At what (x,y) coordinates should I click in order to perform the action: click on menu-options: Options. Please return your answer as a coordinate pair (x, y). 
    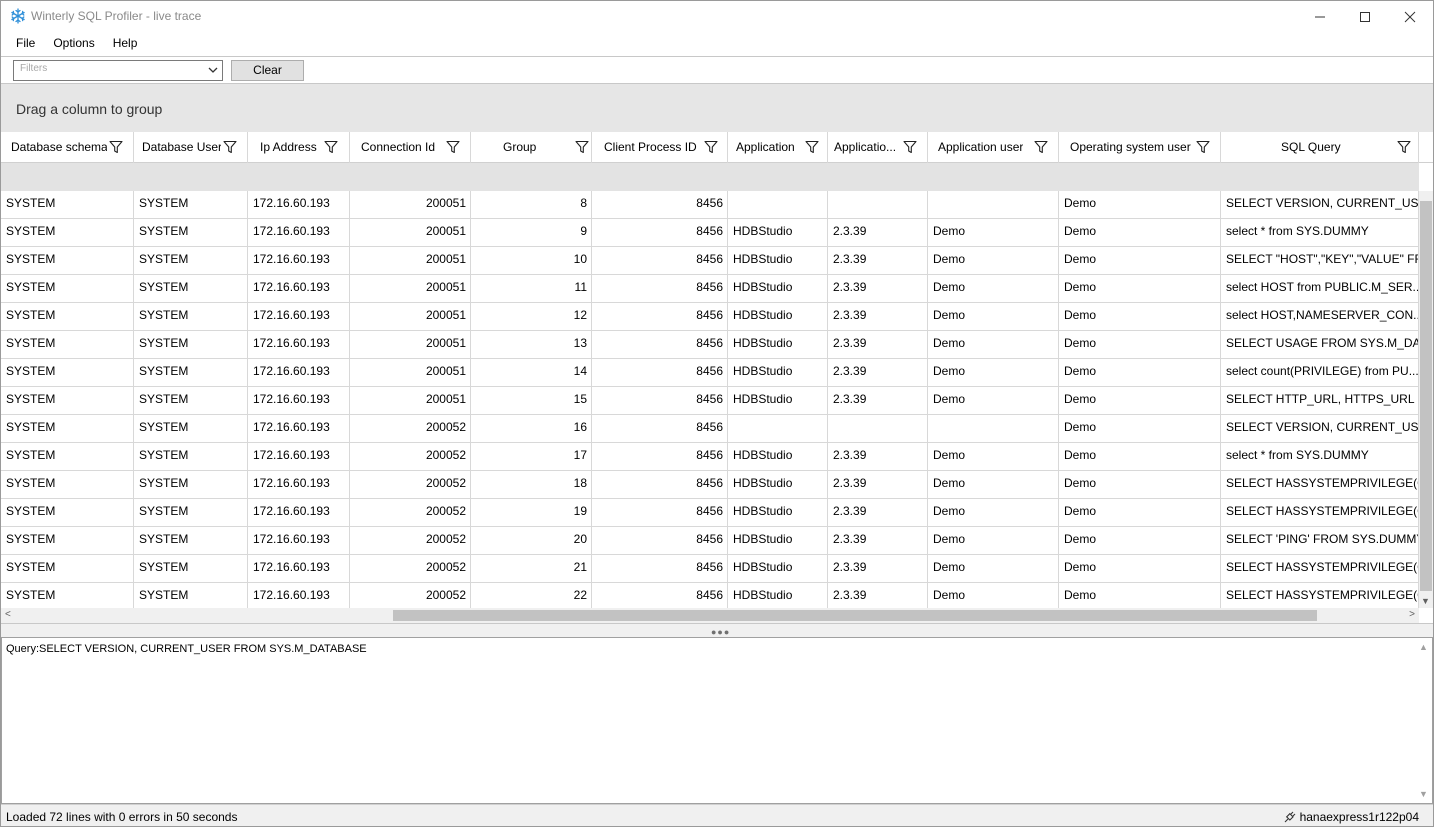
    Looking at the image, I should click on (73, 44).